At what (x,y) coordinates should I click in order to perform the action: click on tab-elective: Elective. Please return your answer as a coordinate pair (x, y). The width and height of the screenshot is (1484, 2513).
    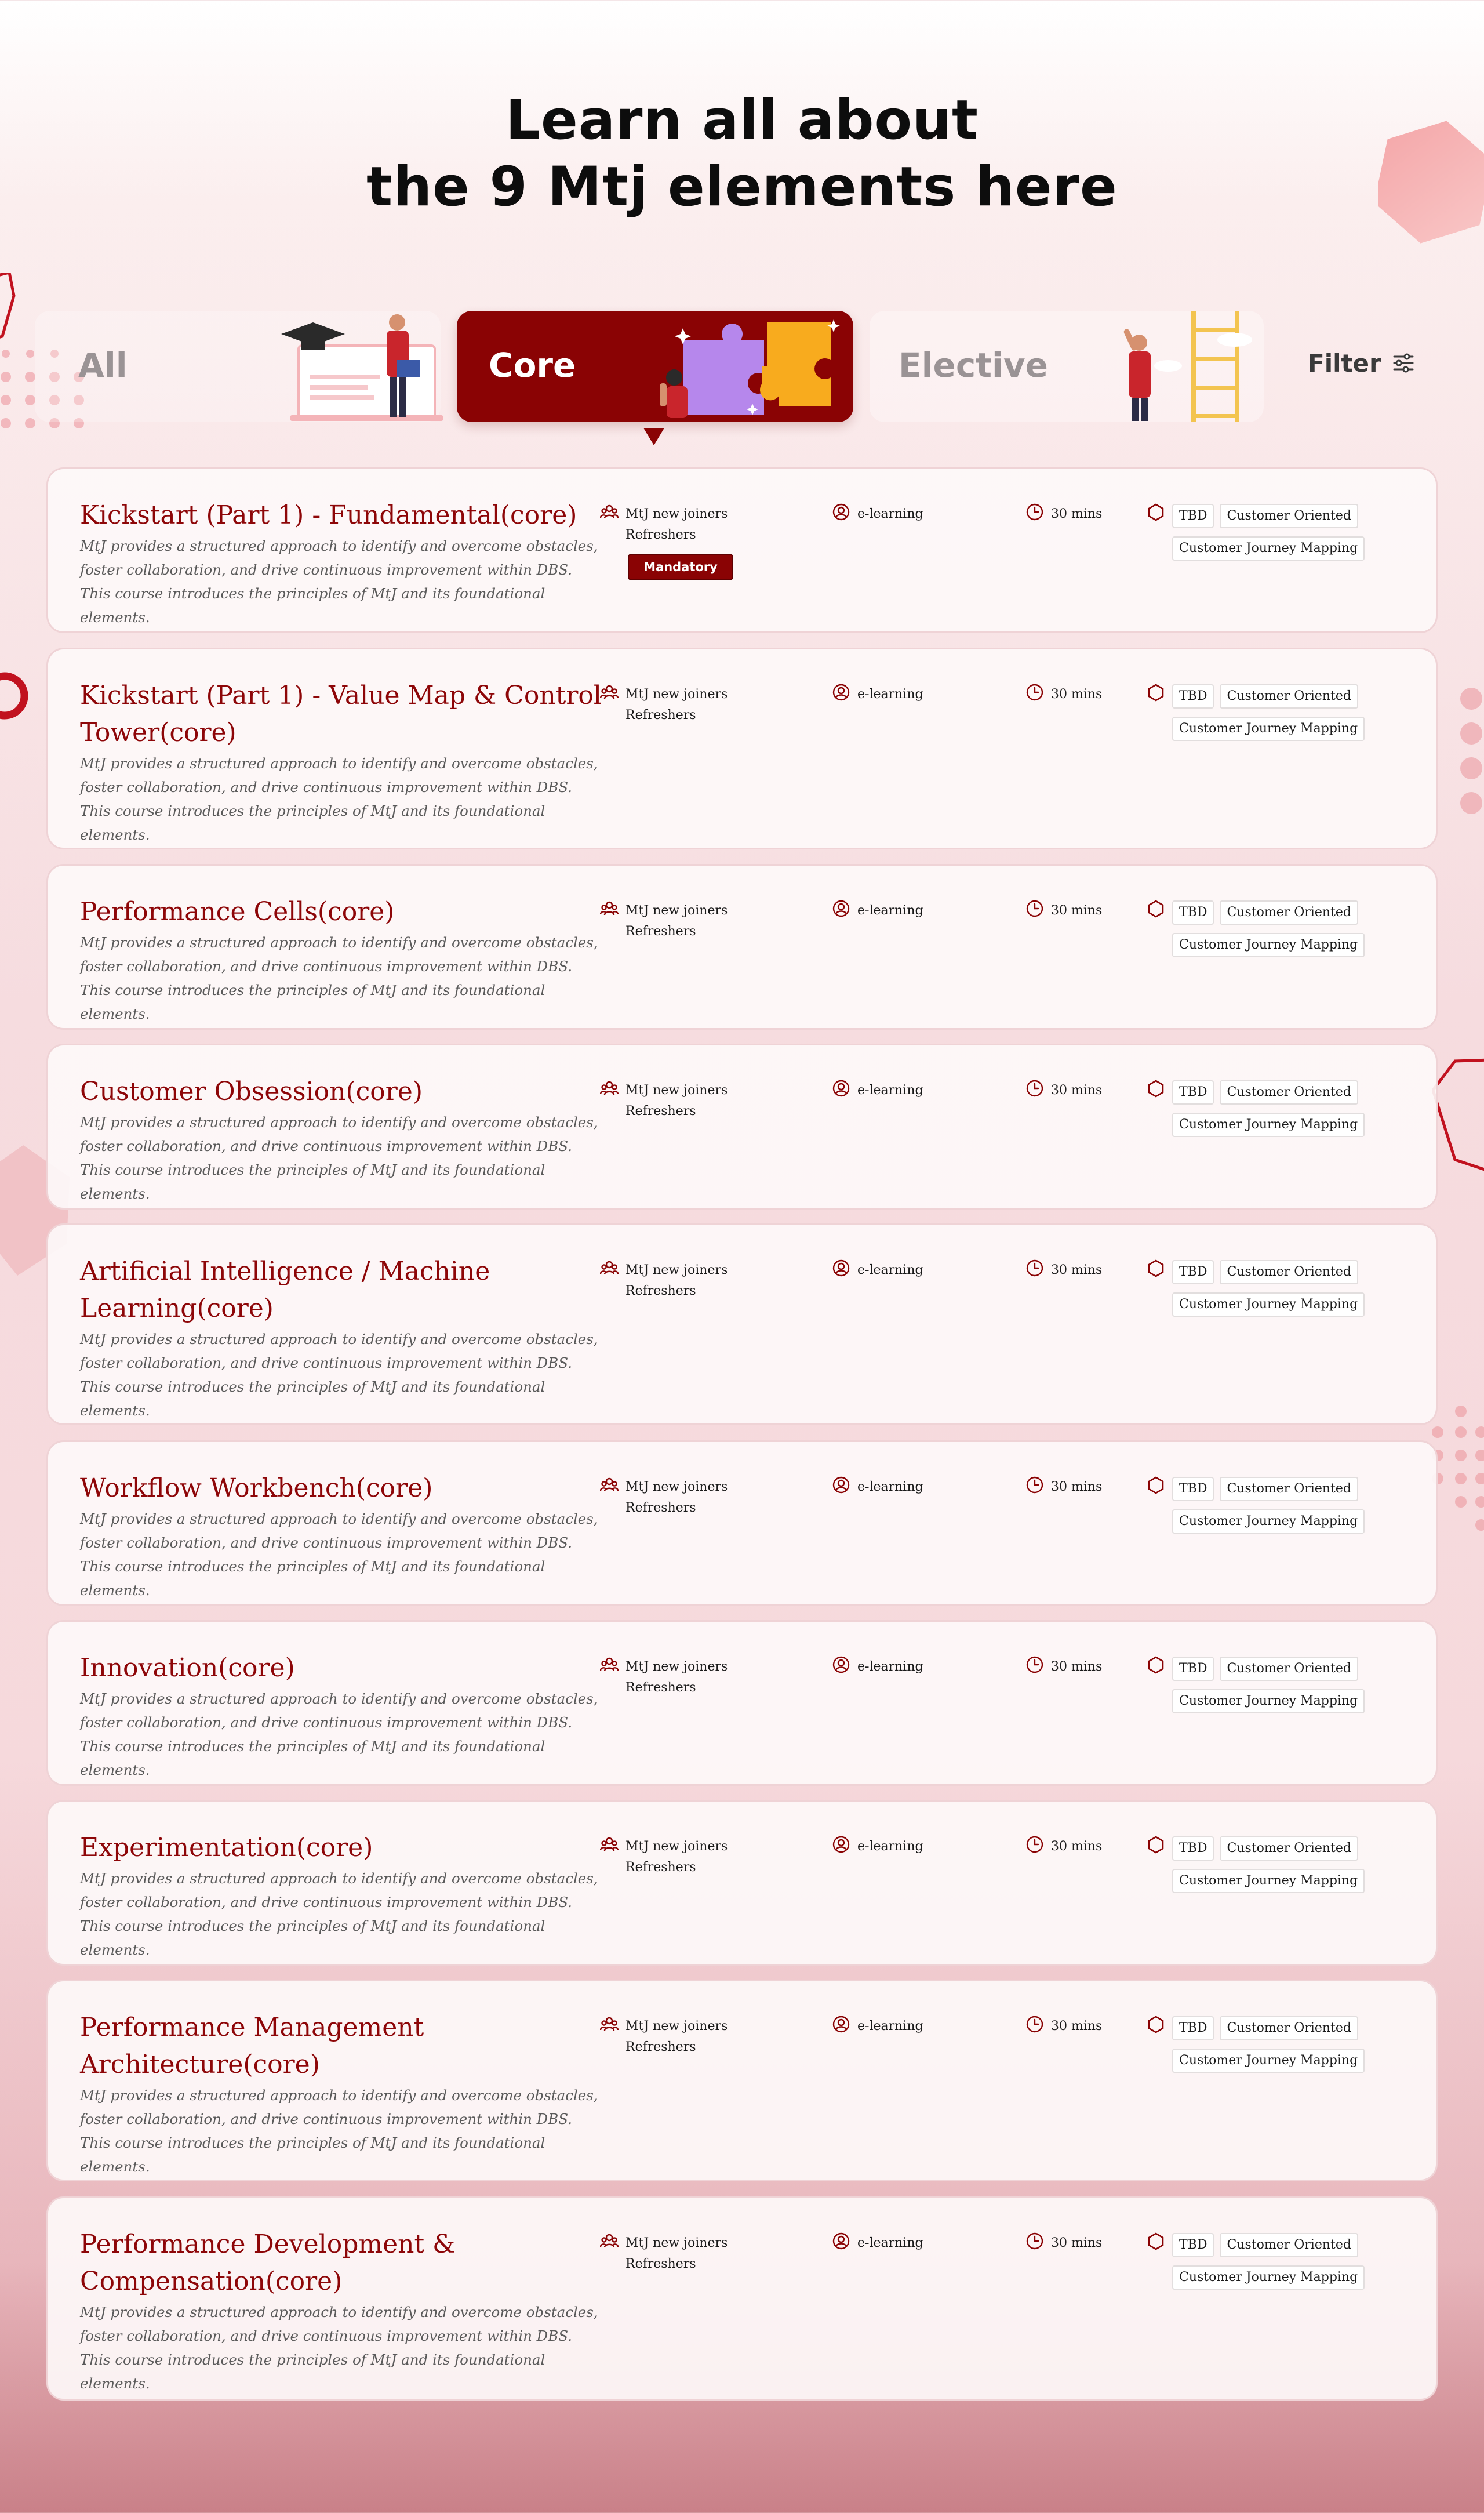
    Looking at the image, I should click on (1067, 366).